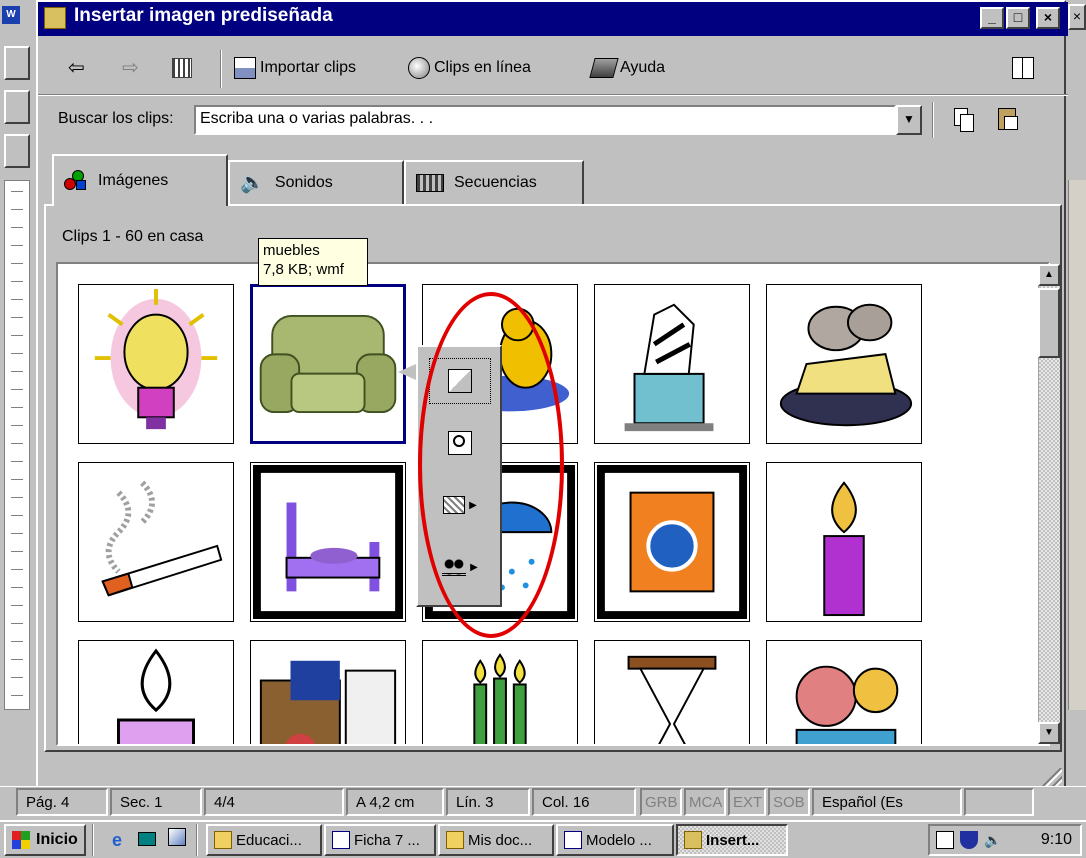  I want to click on copy-button, so click(965, 119).